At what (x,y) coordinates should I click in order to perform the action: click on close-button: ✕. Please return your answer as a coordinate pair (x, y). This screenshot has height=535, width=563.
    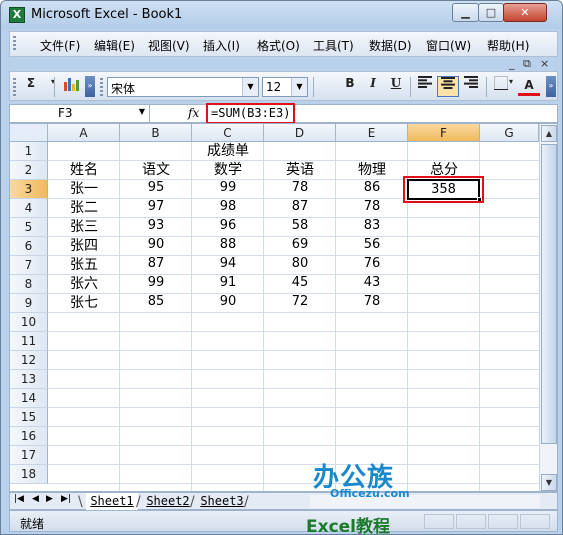
    Looking at the image, I should click on (525, 12).